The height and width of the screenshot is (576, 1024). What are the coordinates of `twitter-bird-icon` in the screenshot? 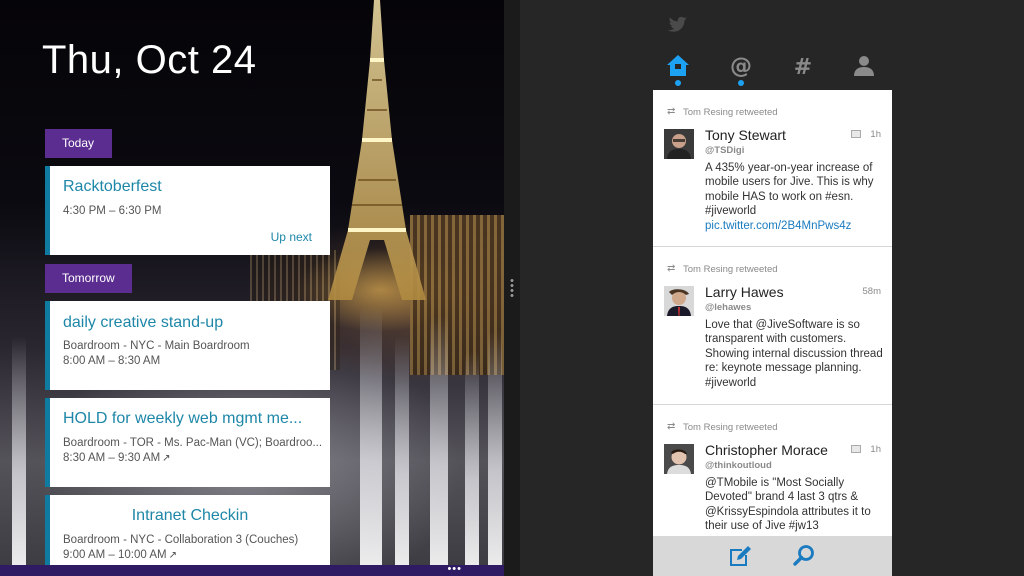 It's located at (678, 24).